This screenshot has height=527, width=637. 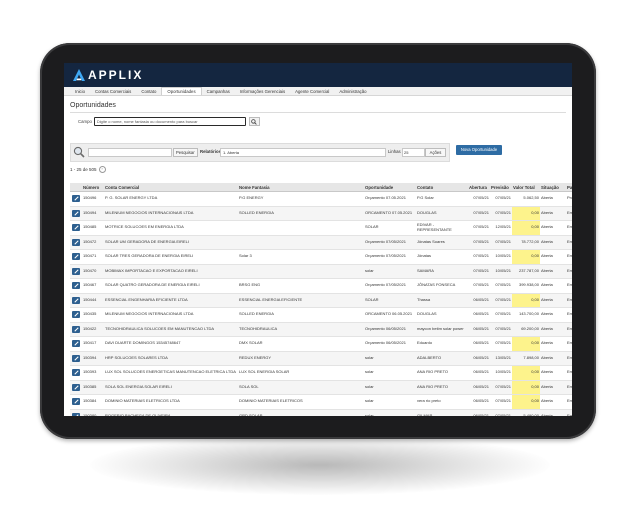 What do you see at coordinates (301, 286) in the screenshot?
I see `table-cell: BRSG ENG` at bounding box center [301, 286].